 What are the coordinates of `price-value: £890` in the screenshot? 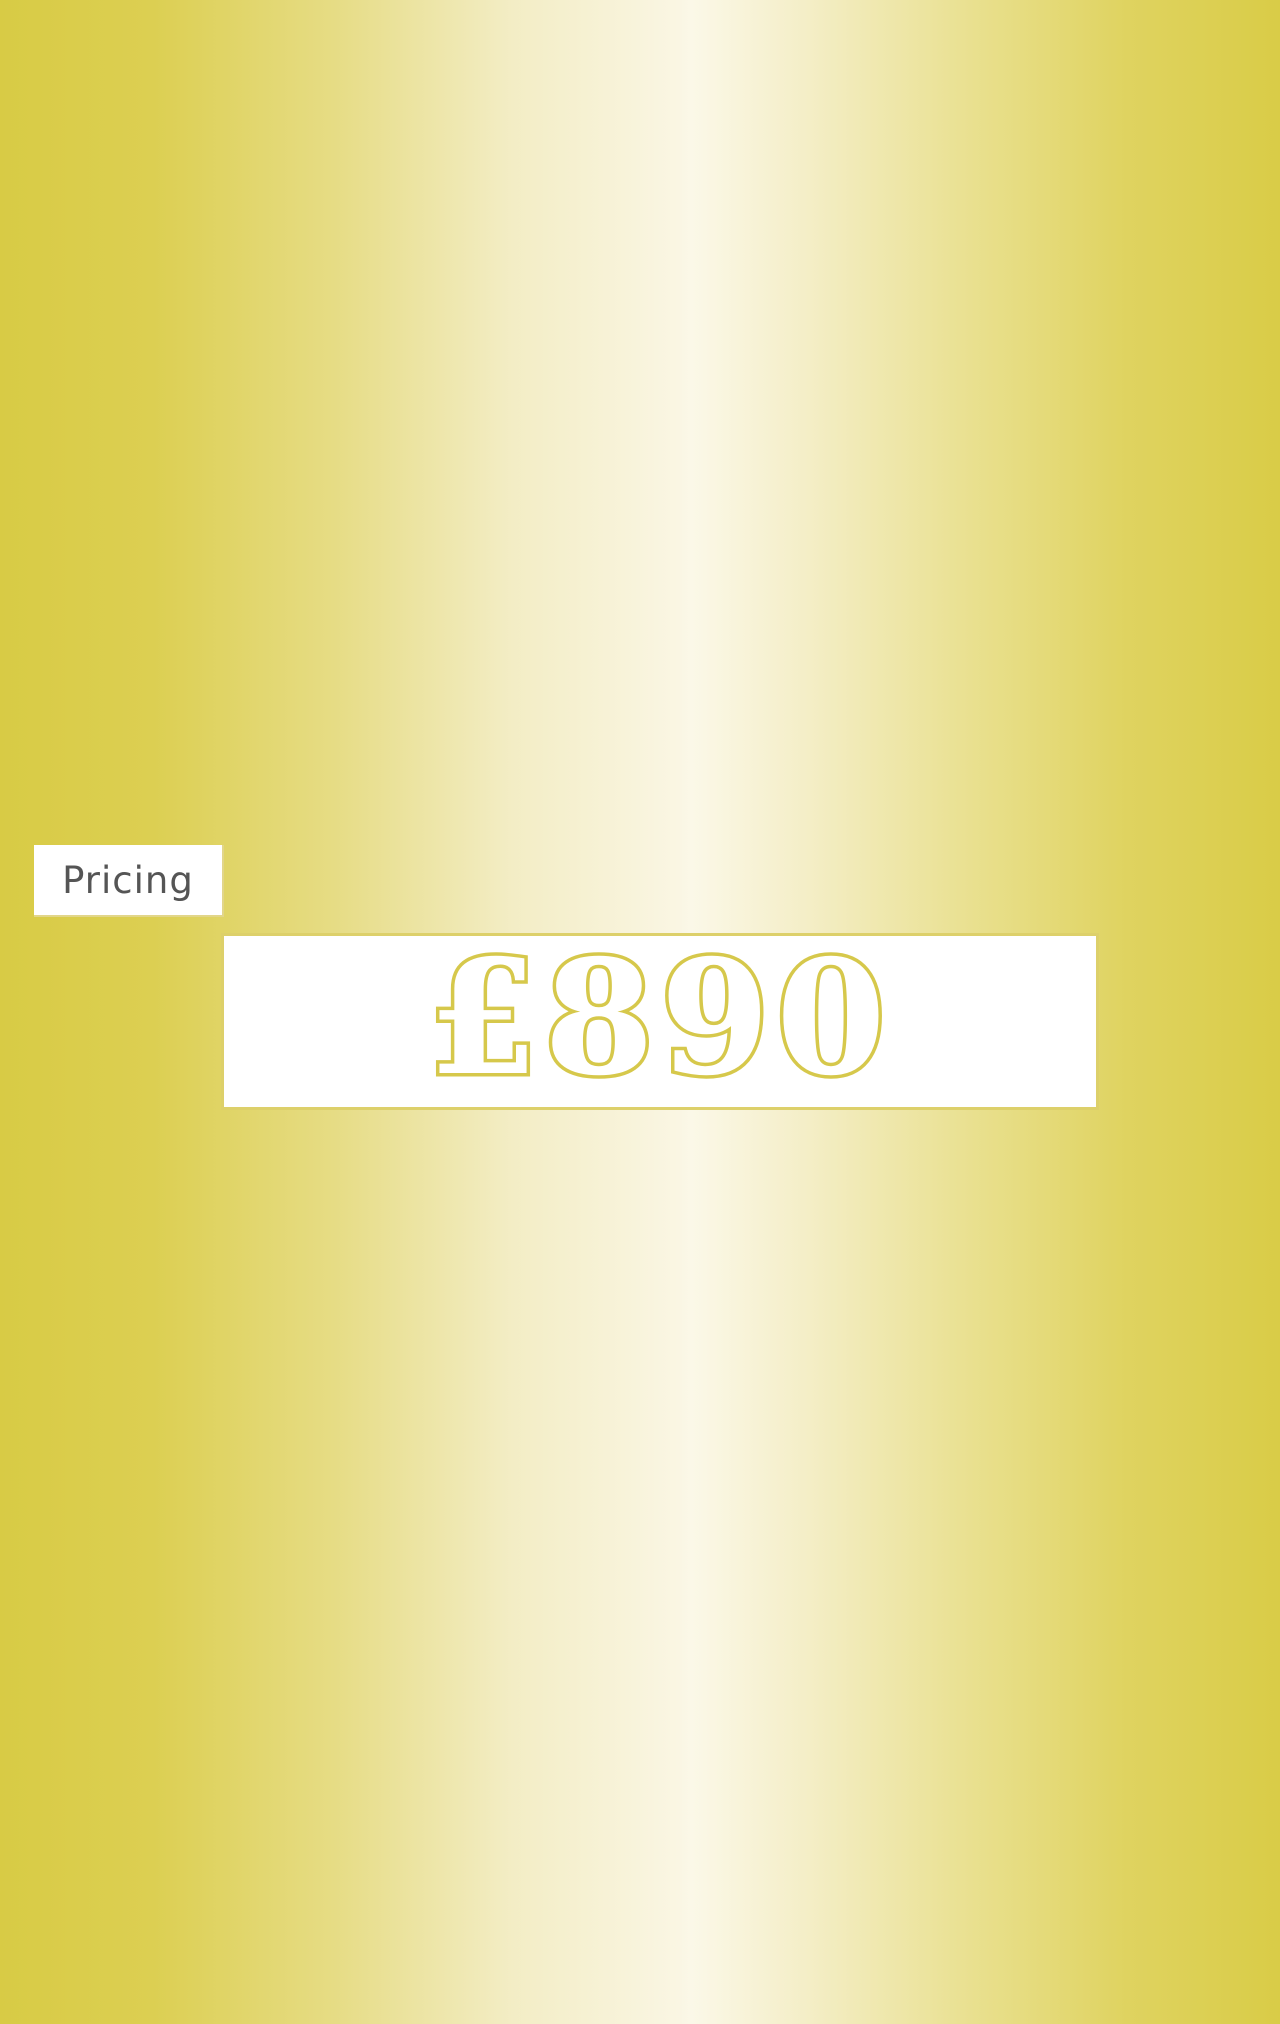 It's located at (658, 1018).